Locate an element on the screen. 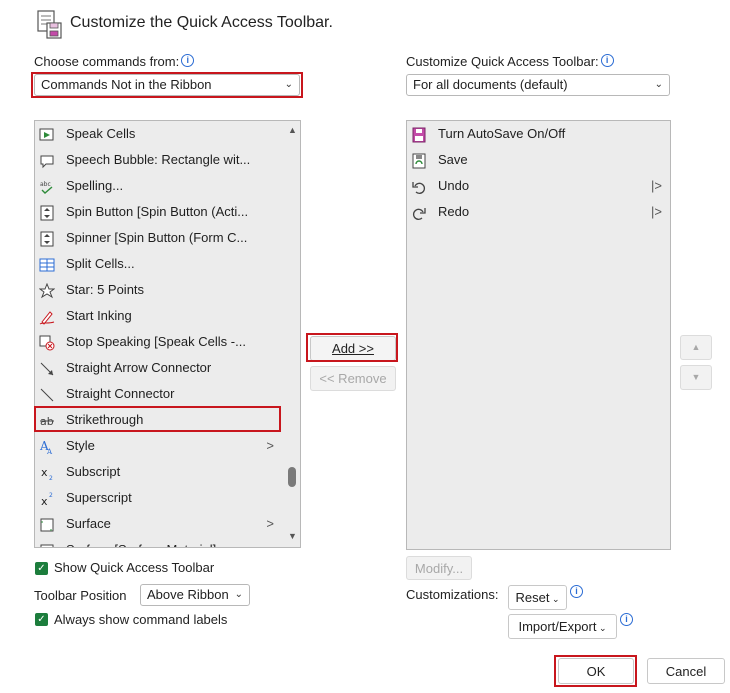 This screenshot has height=693, width=730. spelling-icon: abc is located at coordinates (47, 186).